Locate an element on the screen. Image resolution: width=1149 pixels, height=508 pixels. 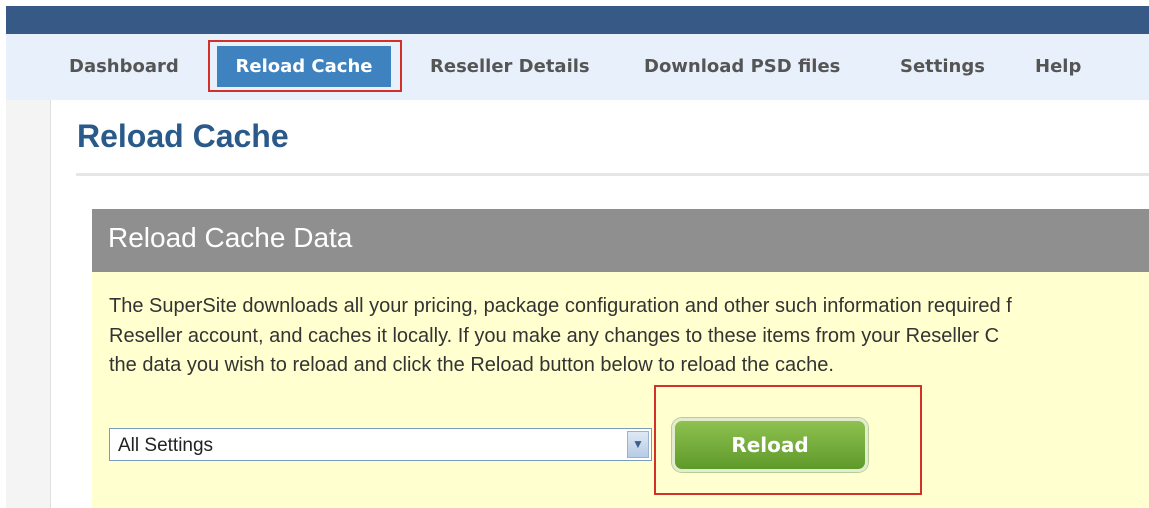
nav-item-settings: Settings is located at coordinates (942, 67).